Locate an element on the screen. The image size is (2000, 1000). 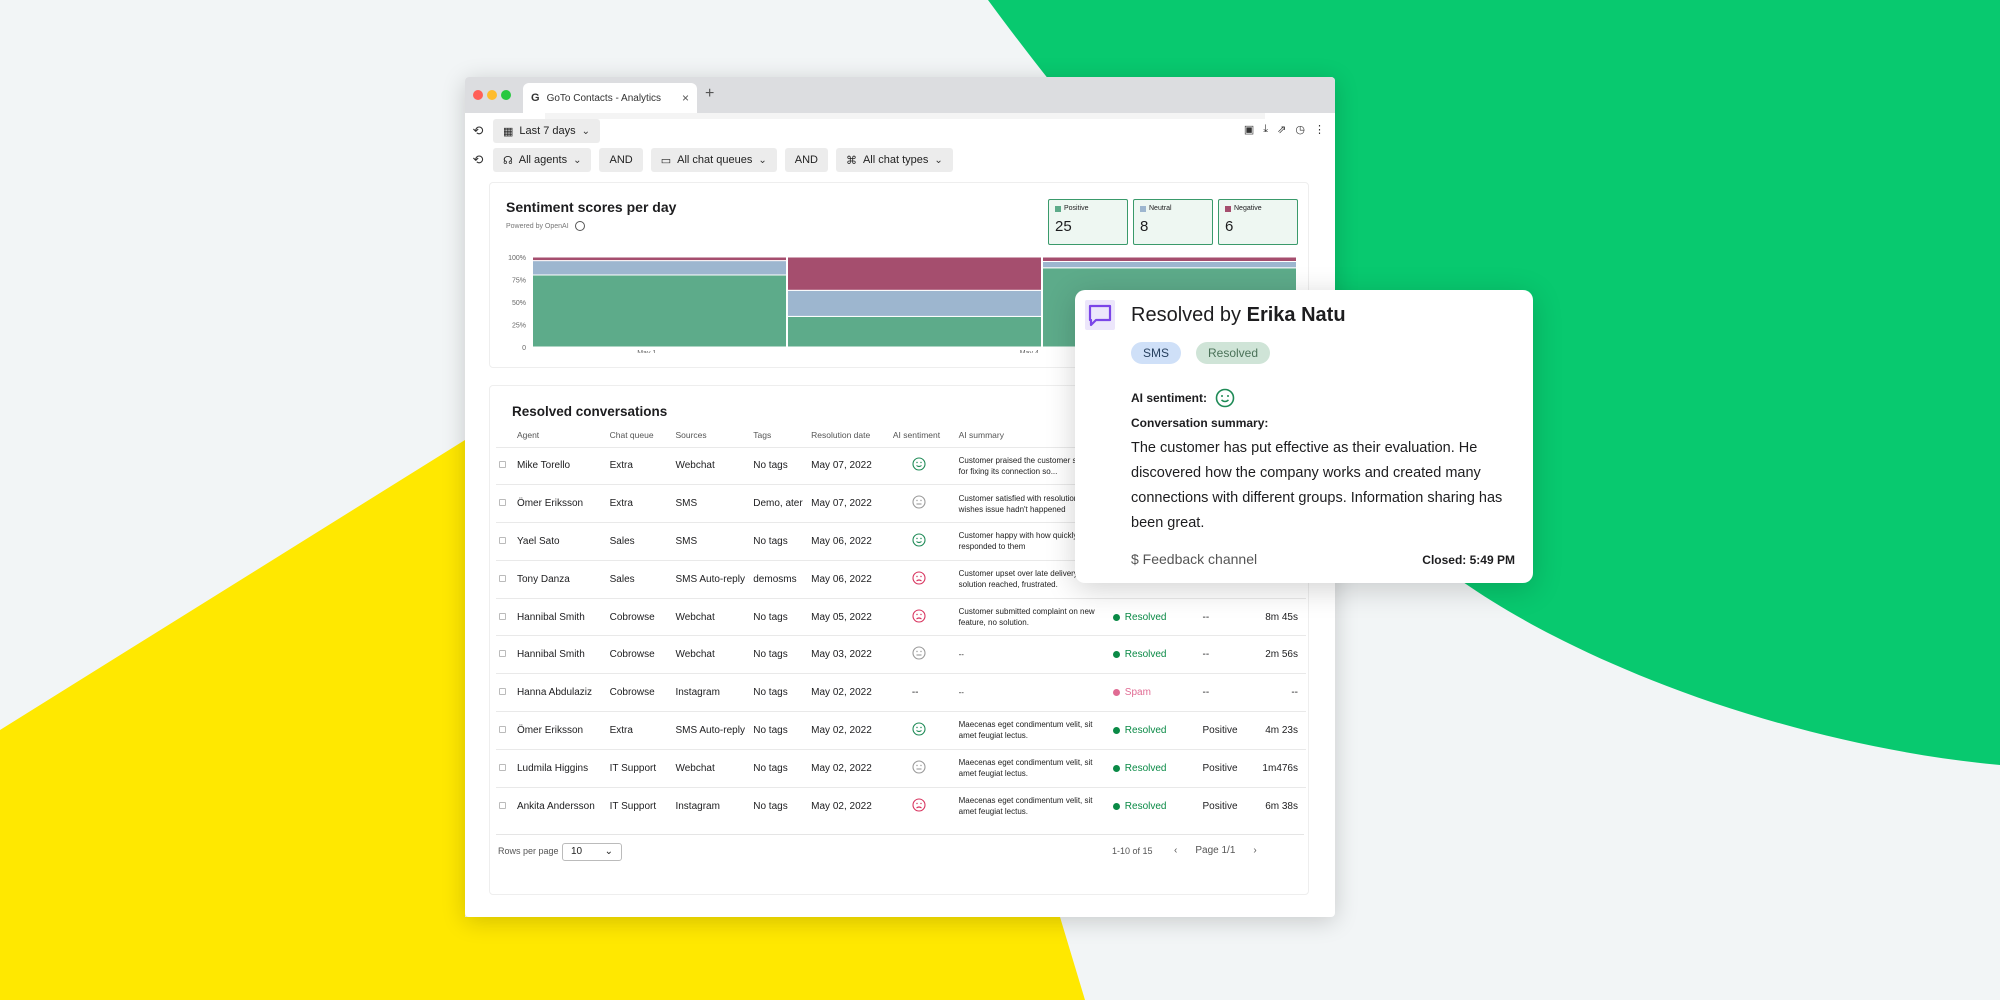
cell-tags: demosms is located at coordinates (779, 579).